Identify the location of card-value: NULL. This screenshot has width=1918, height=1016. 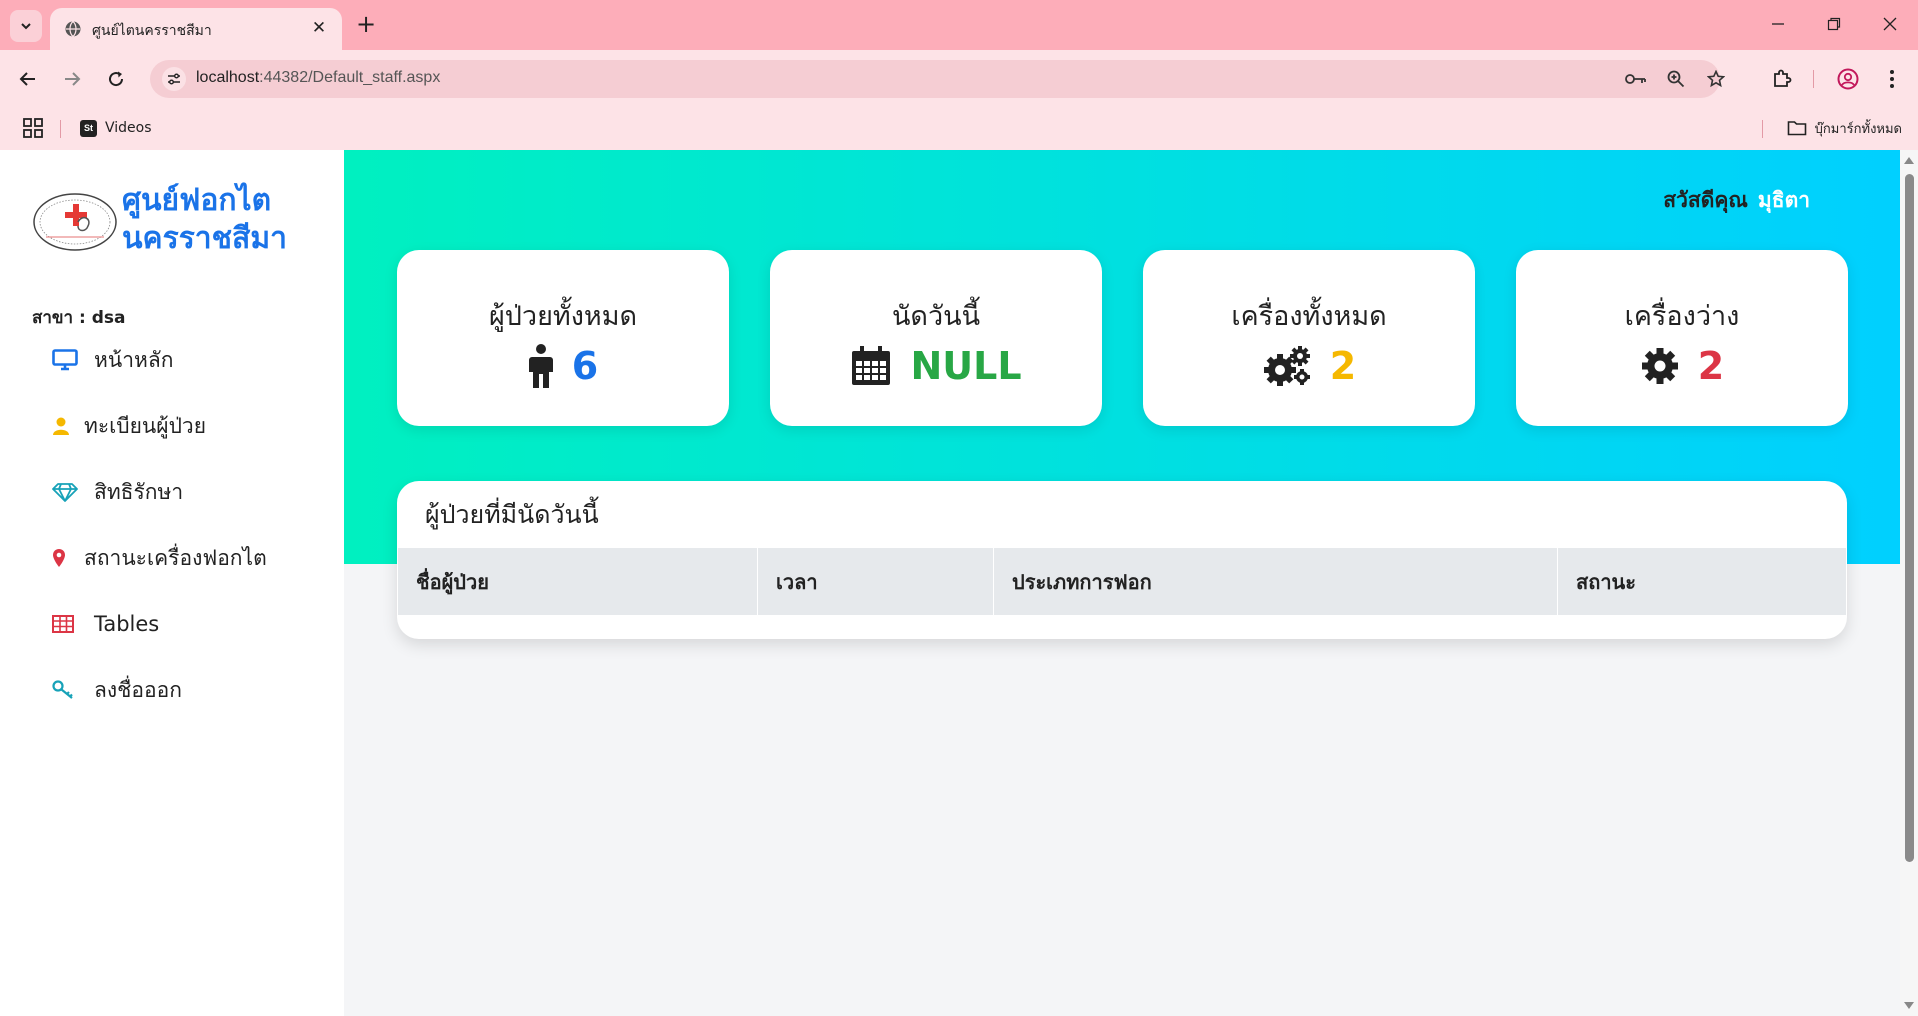
(966, 366).